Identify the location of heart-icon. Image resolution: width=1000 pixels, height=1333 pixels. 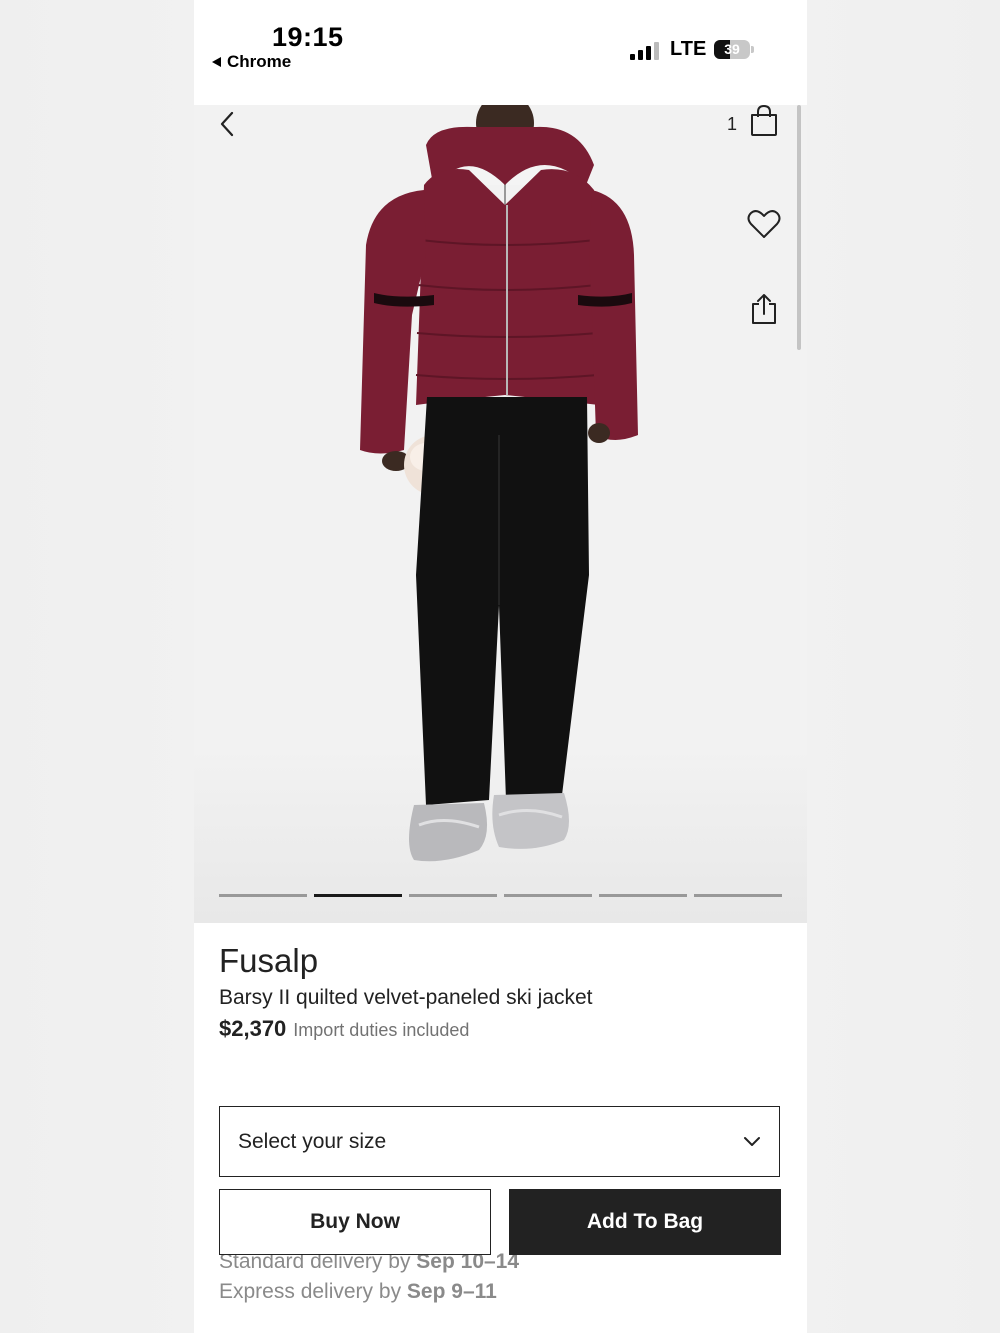
(764, 224).